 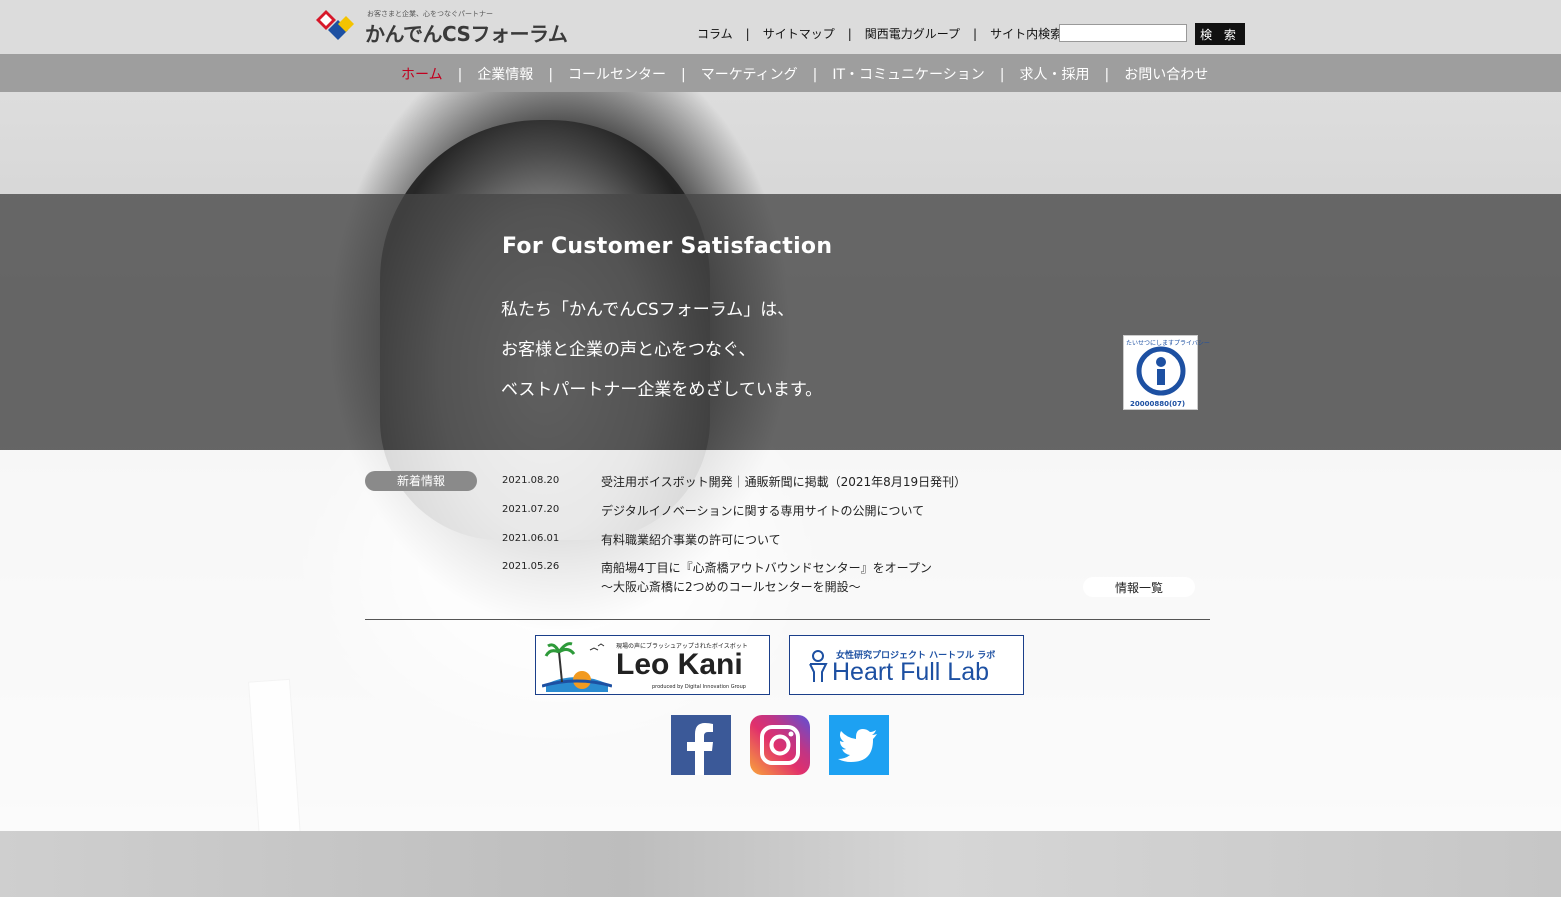 What do you see at coordinates (699, 687) in the screenshot?
I see `leokani-produced-by: produced by Digital Innovation Group` at bounding box center [699, 687].